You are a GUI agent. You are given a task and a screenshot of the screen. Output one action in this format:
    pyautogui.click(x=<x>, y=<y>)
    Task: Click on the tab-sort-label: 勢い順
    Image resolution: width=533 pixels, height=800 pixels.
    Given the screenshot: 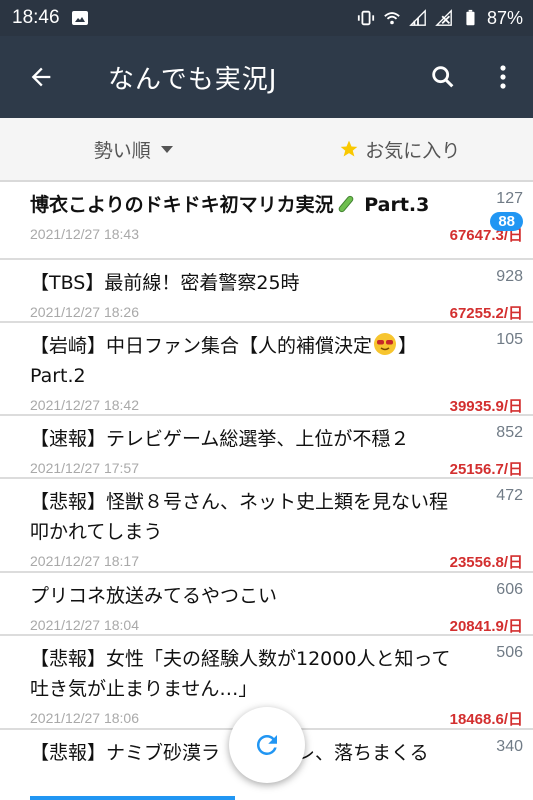 What is the action you would take?
    pyautogui.click(x=122, y=150)
    